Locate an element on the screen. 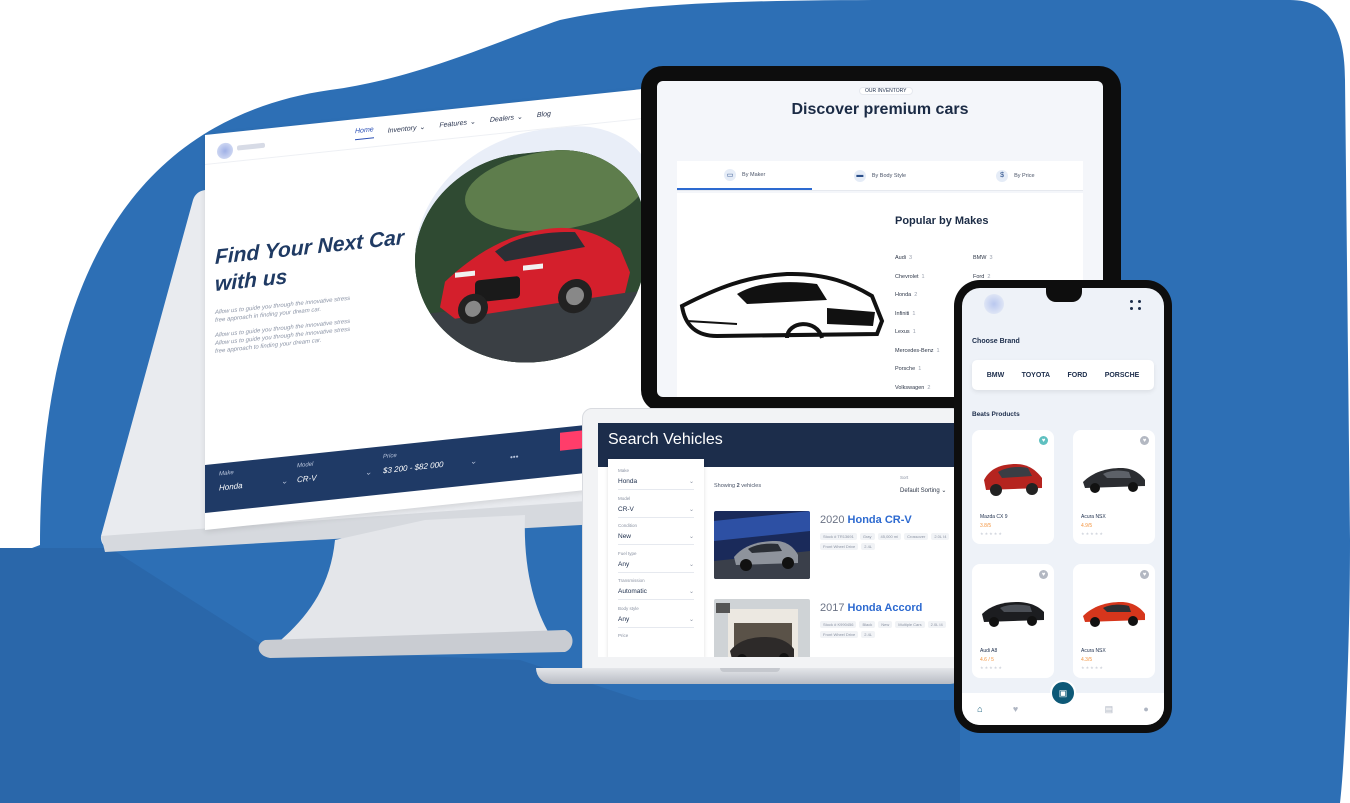  spec-chip: 45,000 mi is located at coordinates (889, 536).